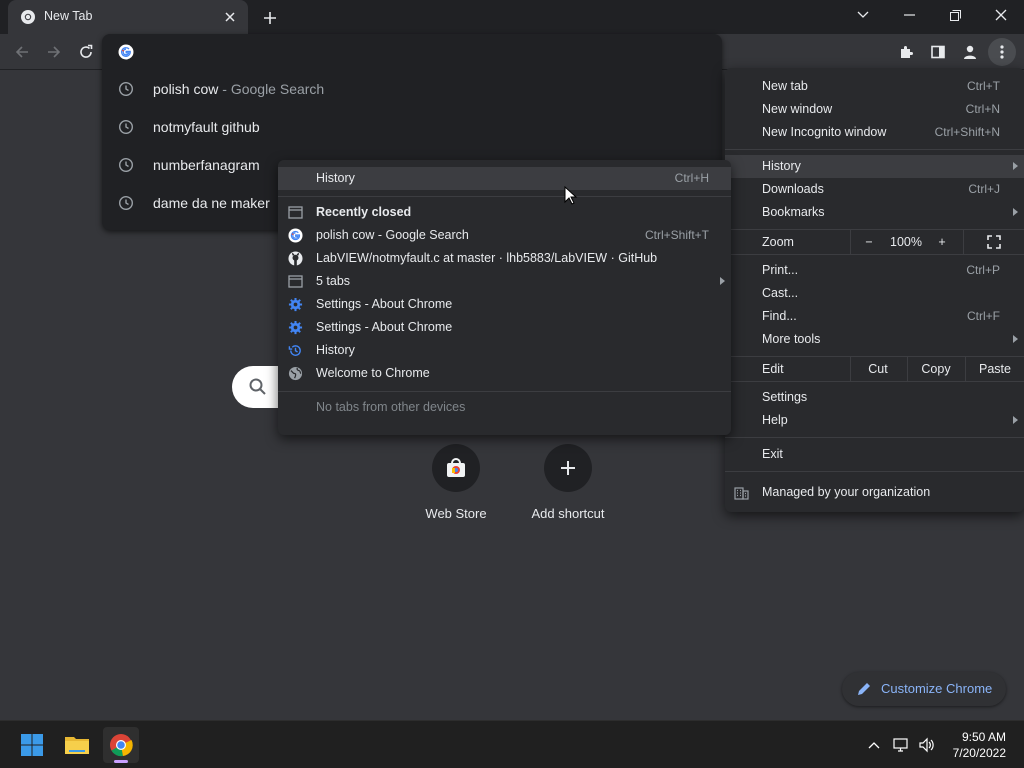  I want to click on github-icon, so click(295, 258).